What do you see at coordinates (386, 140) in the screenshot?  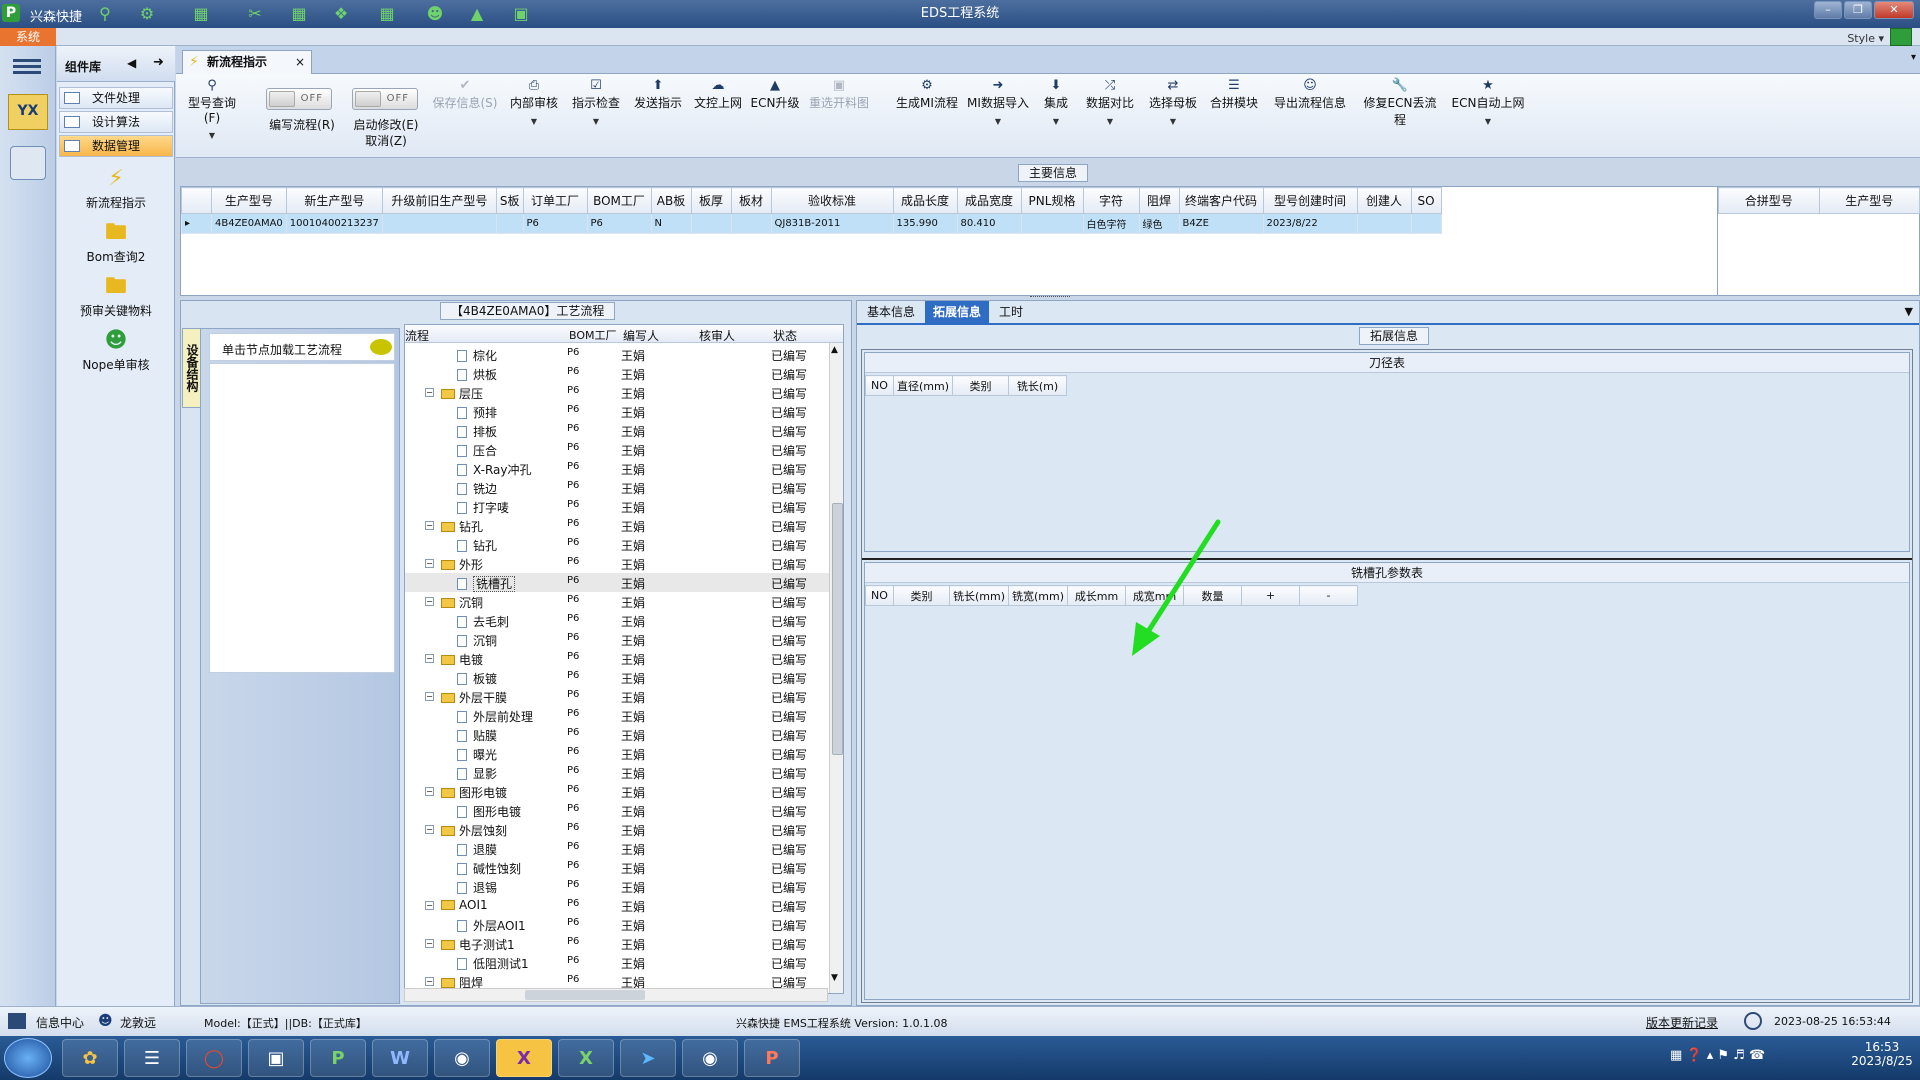 I see `cancel-button: 取消(Z)` at bounding box center [386, 140].